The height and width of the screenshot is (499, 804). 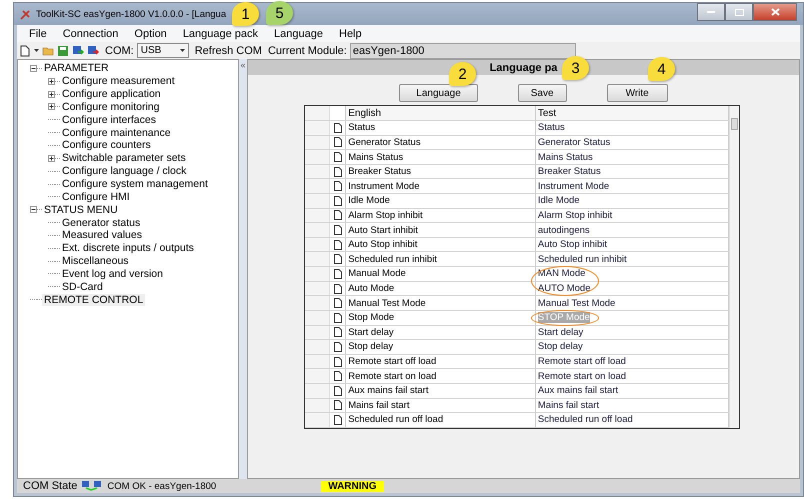 I want to click on close-icon, so click(x=775, y=12).